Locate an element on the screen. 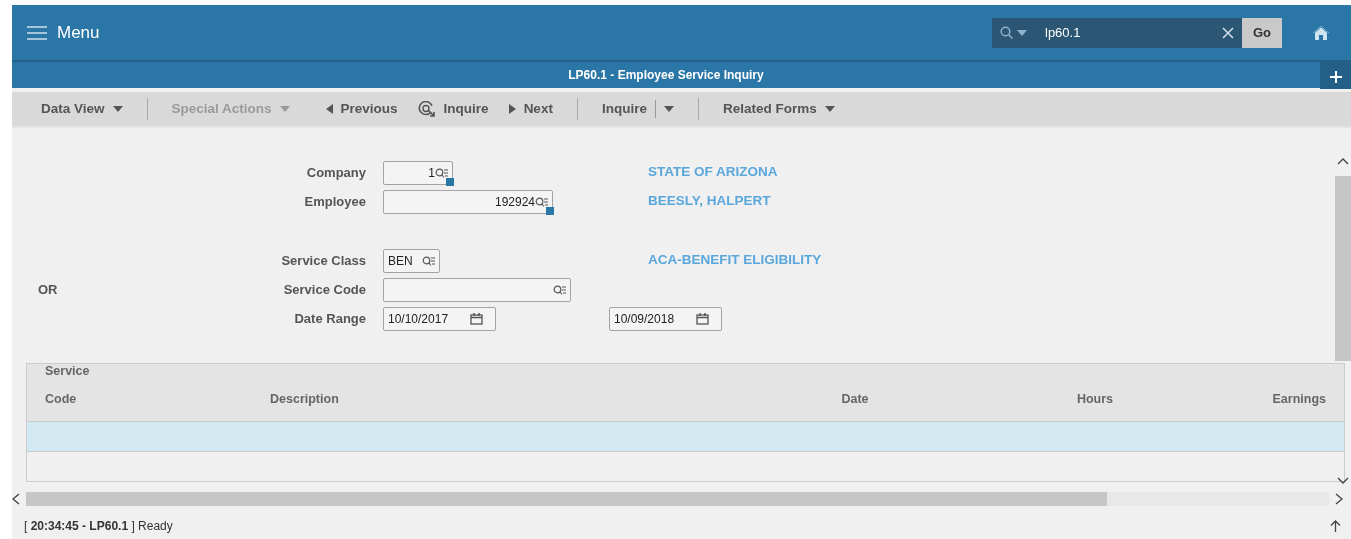 The image size is (1351, 539). column-header: Earnings is located at coordinates (1268, 399).